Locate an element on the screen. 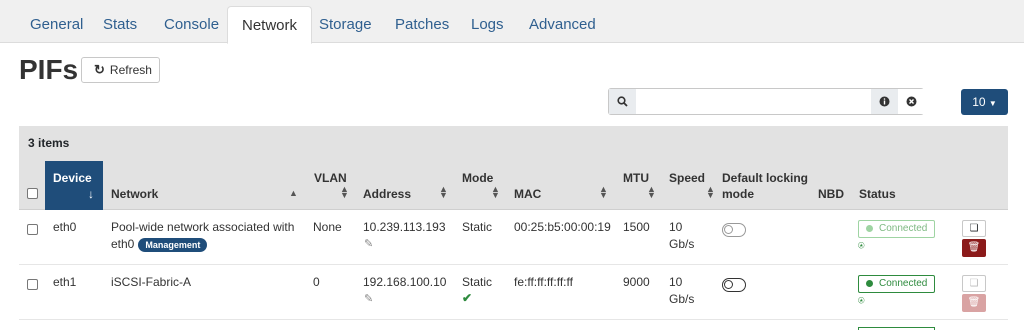  sort-mtu-icon: ▲ ▼ is located at coordinates (651, 192).